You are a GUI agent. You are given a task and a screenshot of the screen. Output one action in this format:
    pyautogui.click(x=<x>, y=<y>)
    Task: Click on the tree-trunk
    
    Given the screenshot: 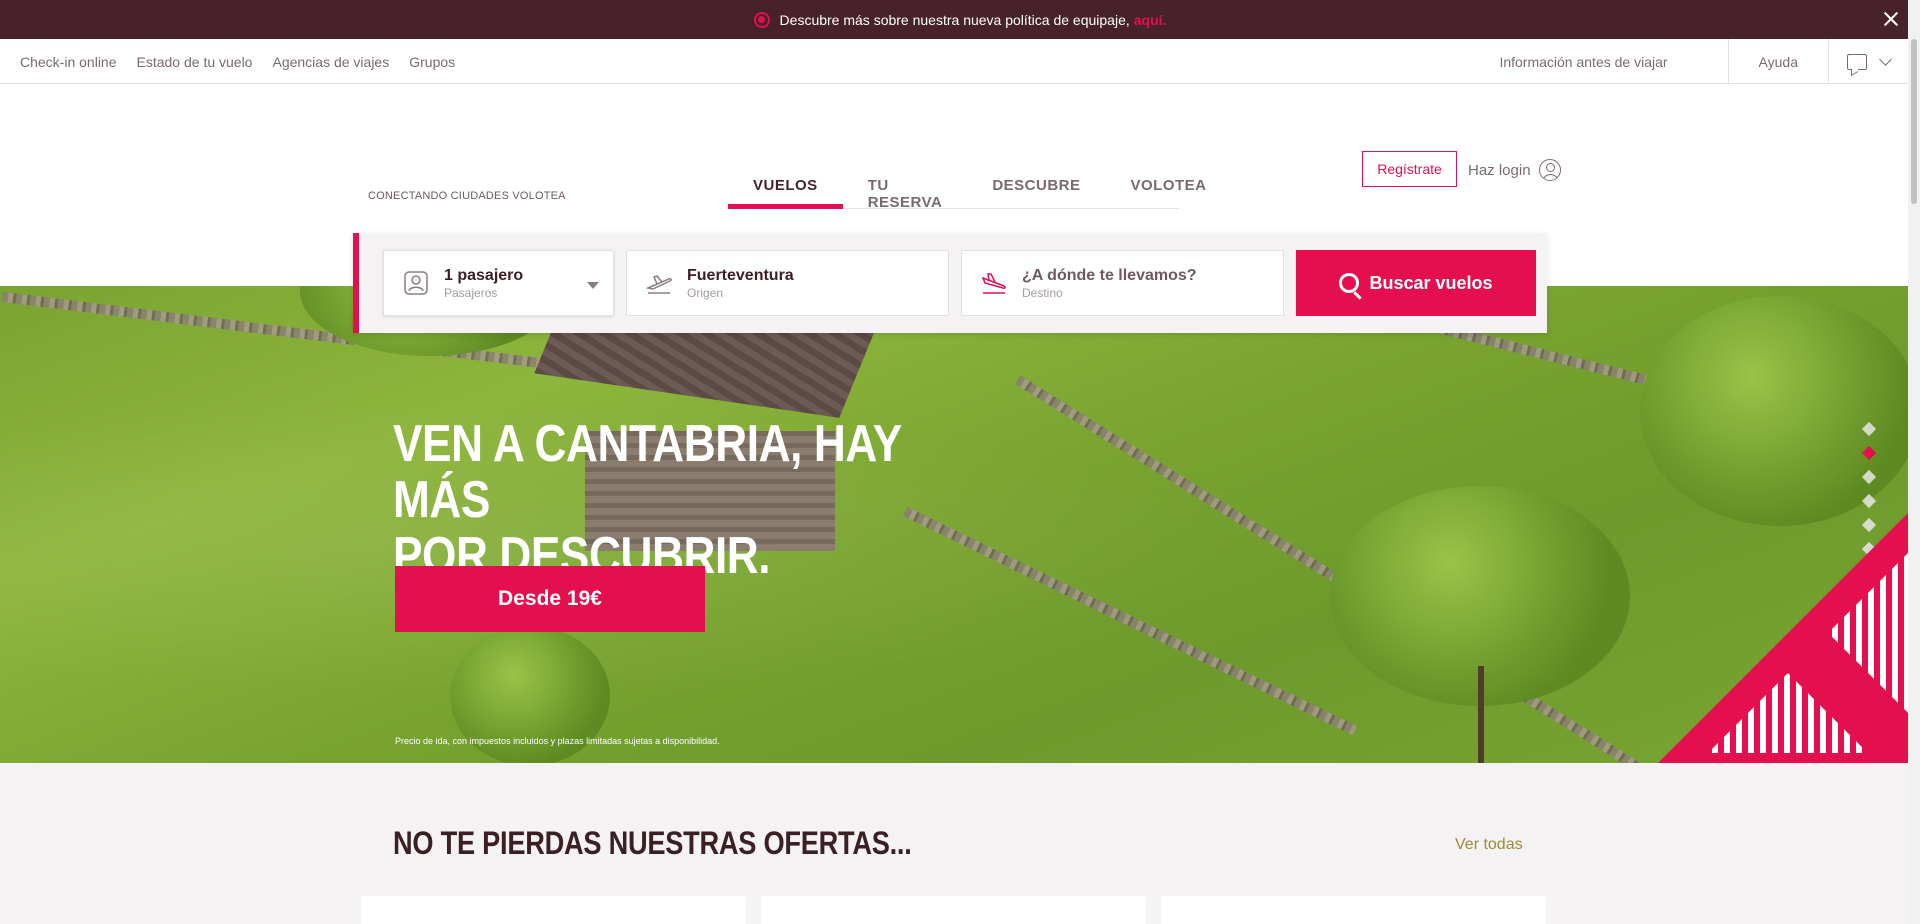 What is the action you would take?
    pyautogui.click(x=1481, y=714)
    